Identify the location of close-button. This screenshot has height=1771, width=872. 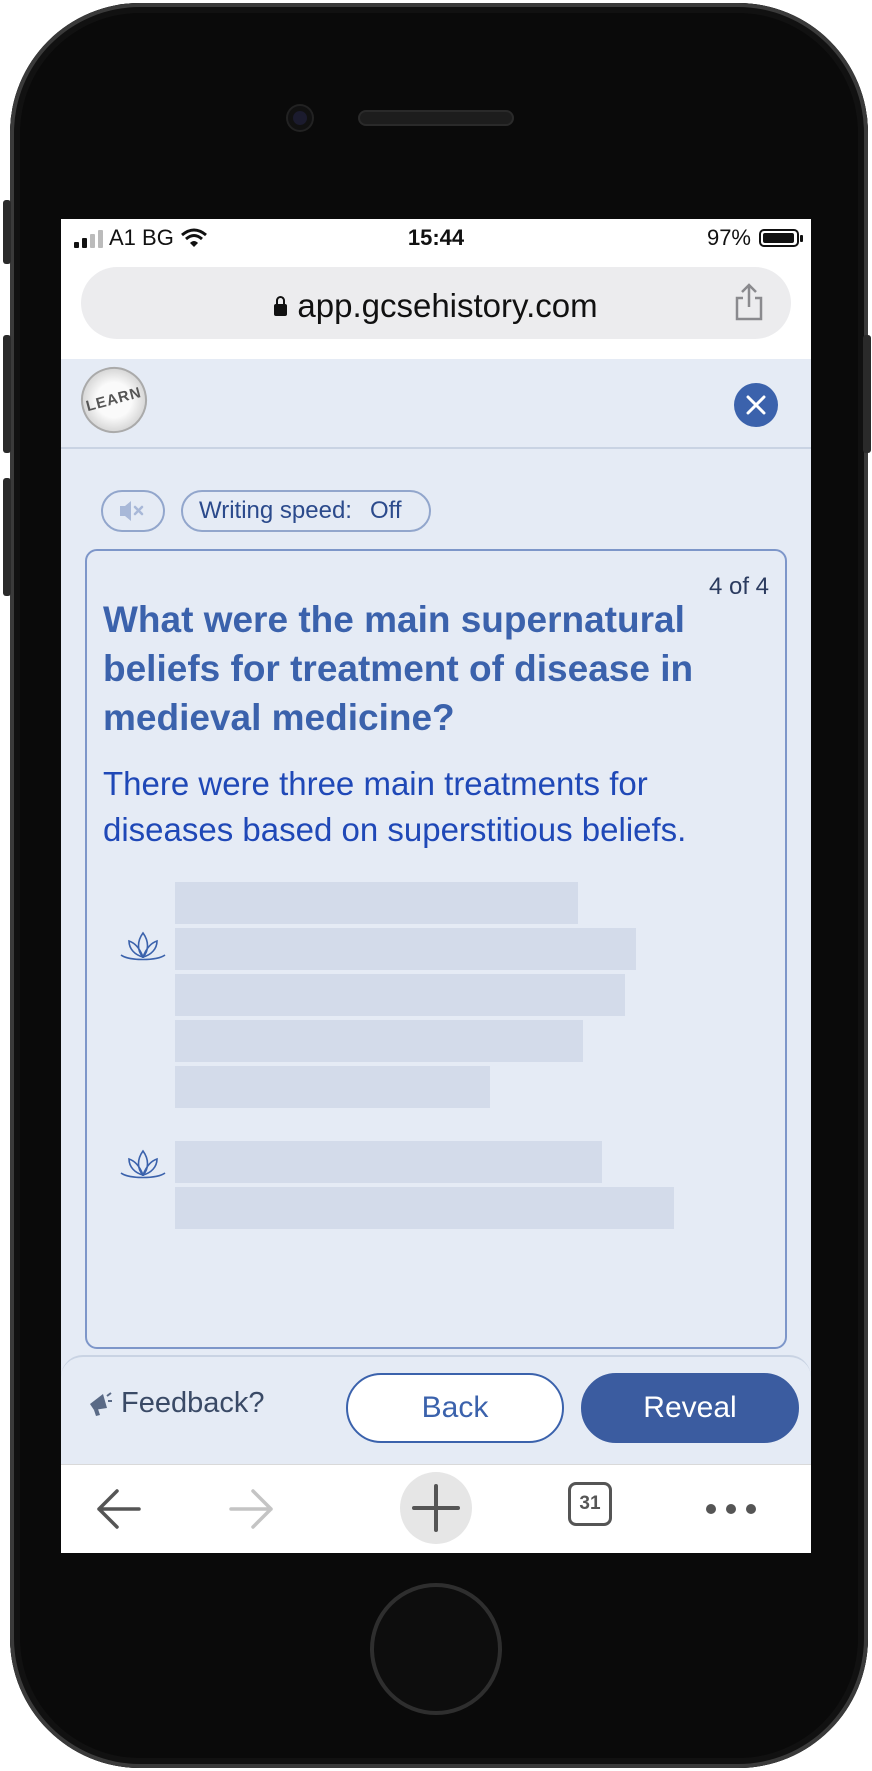
(756, 405).